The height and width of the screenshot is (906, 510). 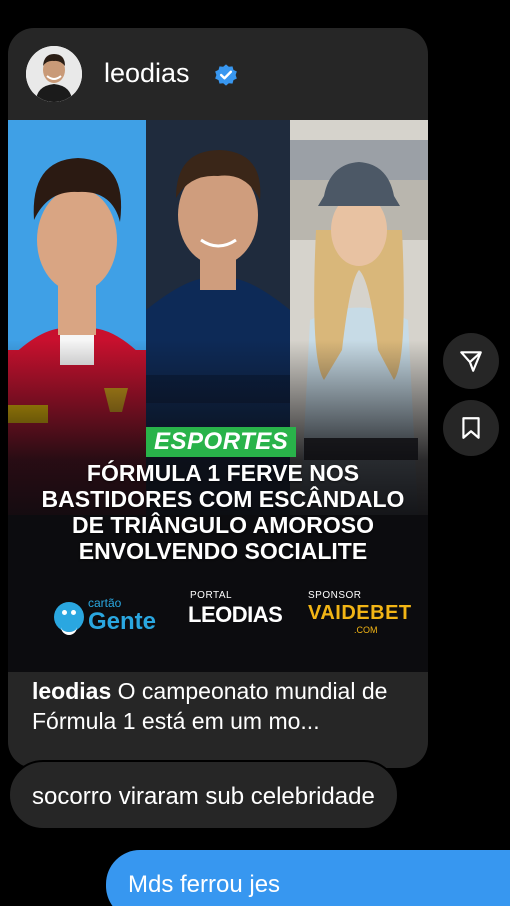 I want to click on logo-text-big: LEODIAS, so click(x=235, y=614).